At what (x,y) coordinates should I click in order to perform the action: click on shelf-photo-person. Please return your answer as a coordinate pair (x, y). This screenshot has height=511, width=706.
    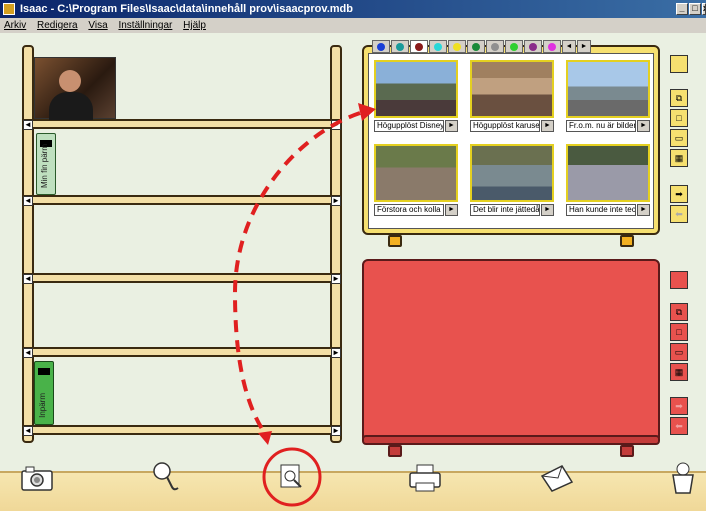
    Looking at the image, I should click on (75, 88).